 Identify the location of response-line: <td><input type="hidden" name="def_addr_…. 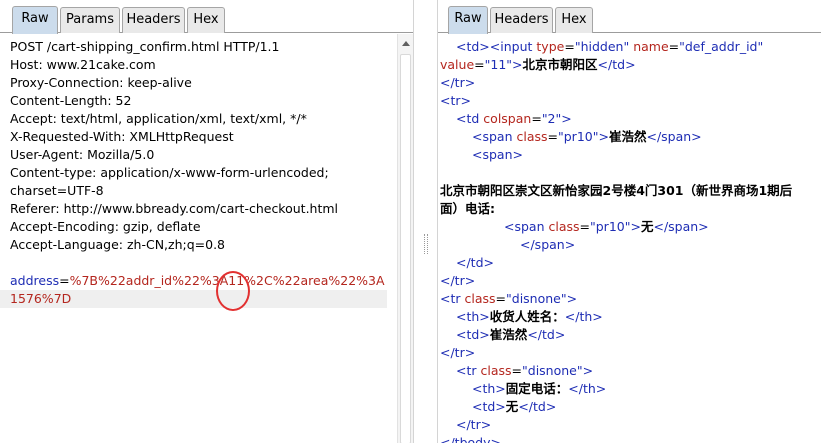
(616, 47).